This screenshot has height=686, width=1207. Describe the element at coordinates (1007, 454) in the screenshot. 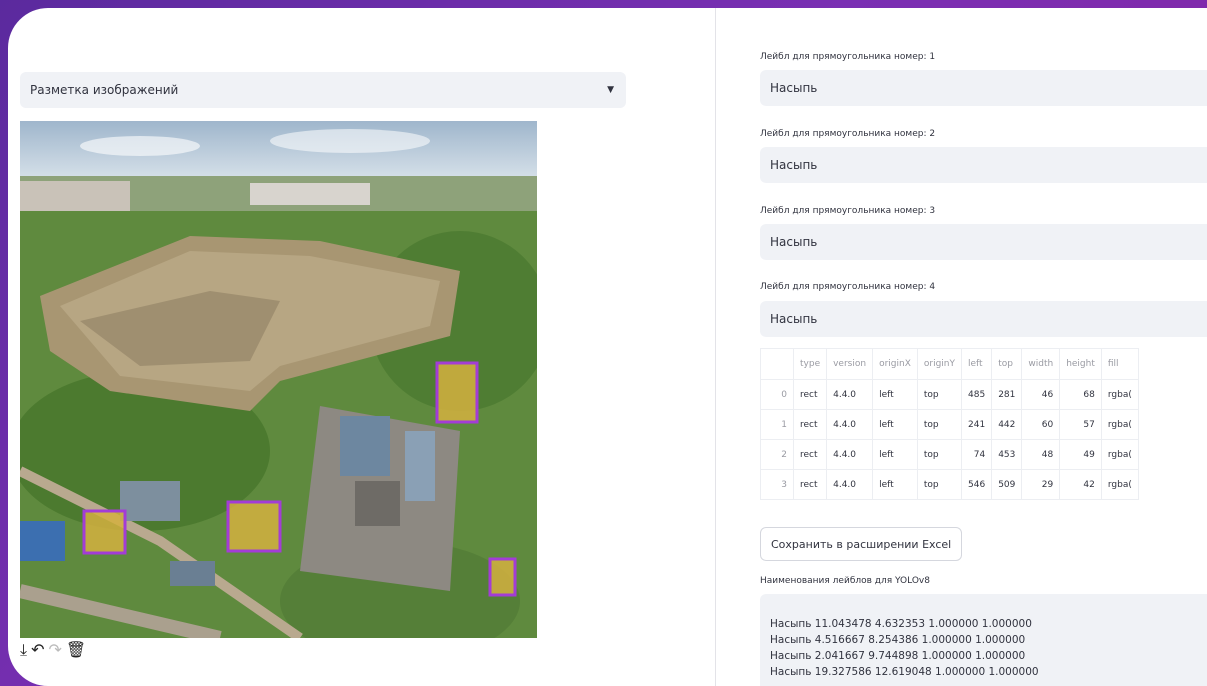

I see `cell-top: 453` at that location.